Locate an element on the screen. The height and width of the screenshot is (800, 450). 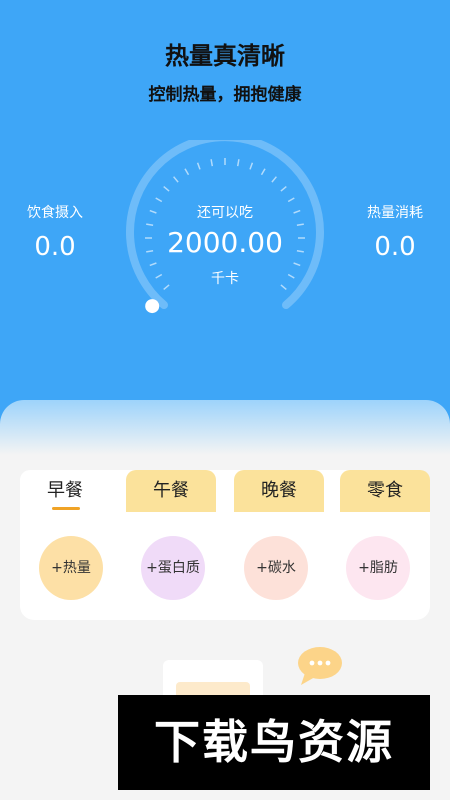
tab-dinner-label: 晚餐 is located at coordinates (279, 490).